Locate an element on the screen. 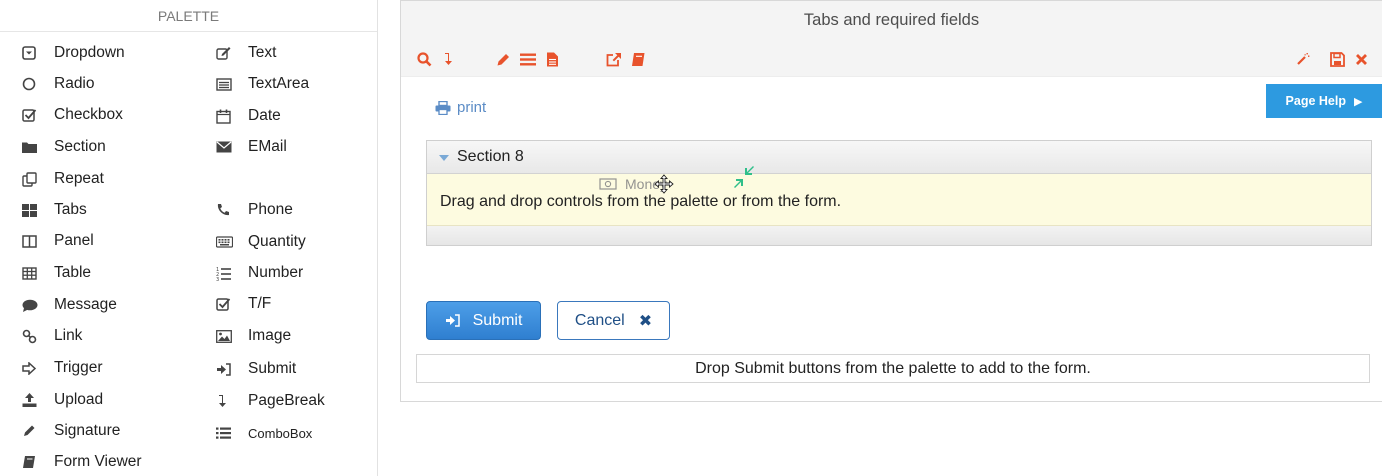  phone-icon is located at coordinates (227, 210).